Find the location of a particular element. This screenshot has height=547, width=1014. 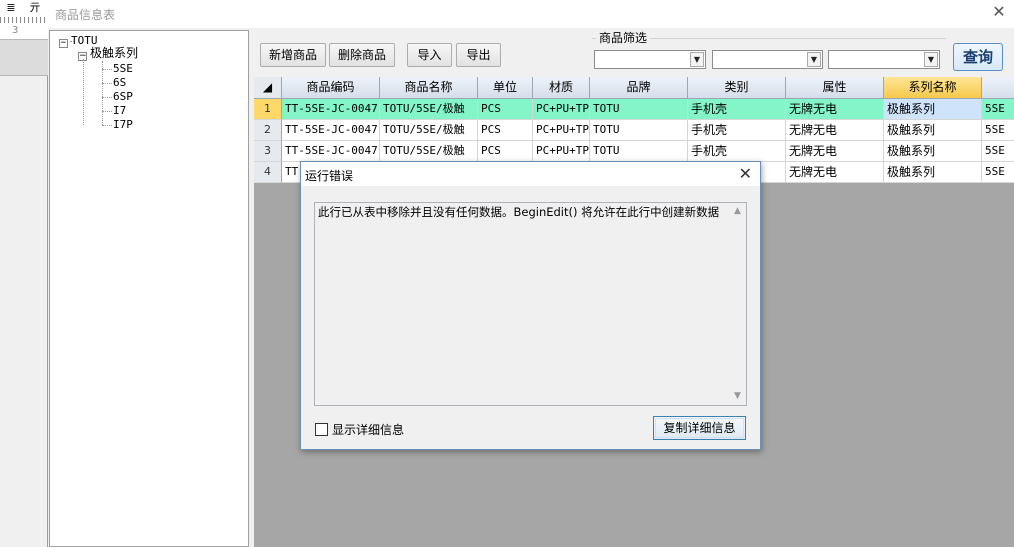

column-header: 属性 is located at coordinates (835, 88).